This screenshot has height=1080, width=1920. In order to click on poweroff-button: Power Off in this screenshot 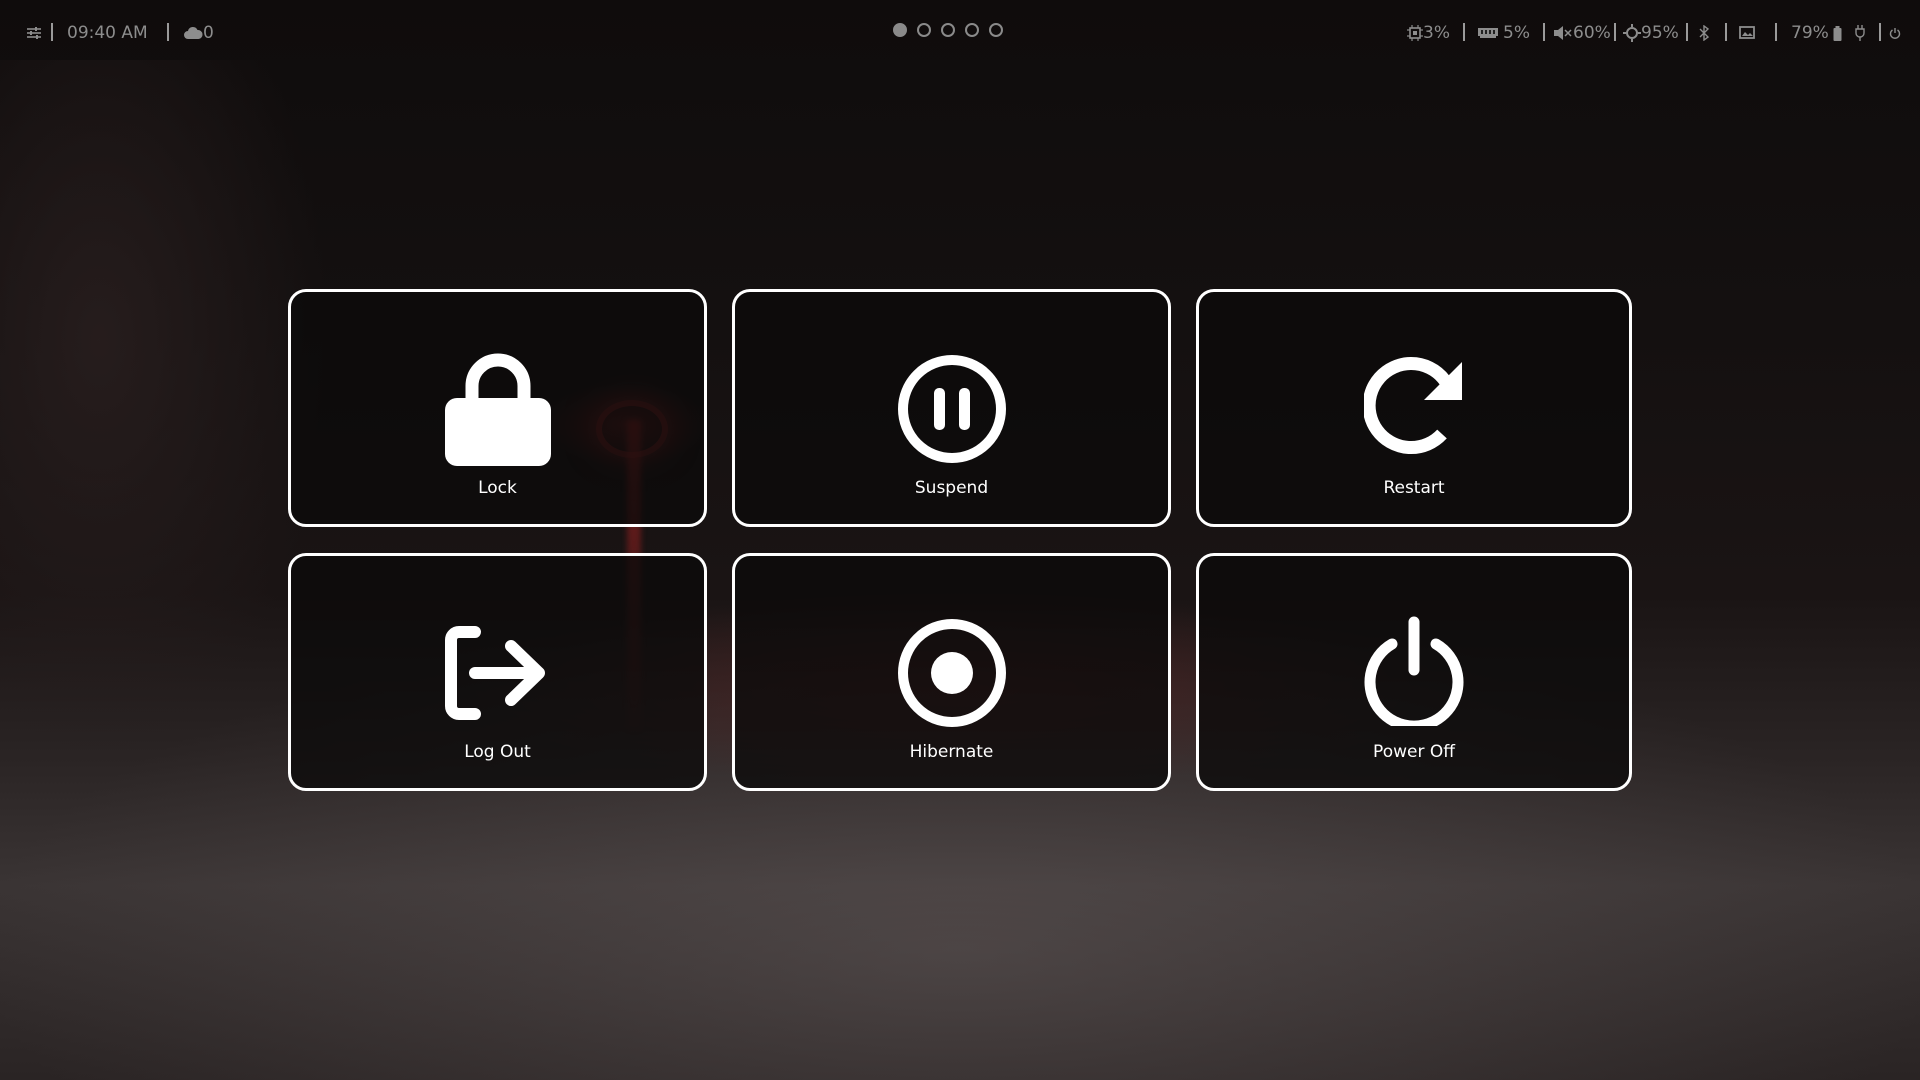, I will do `click(1414, 672)`.